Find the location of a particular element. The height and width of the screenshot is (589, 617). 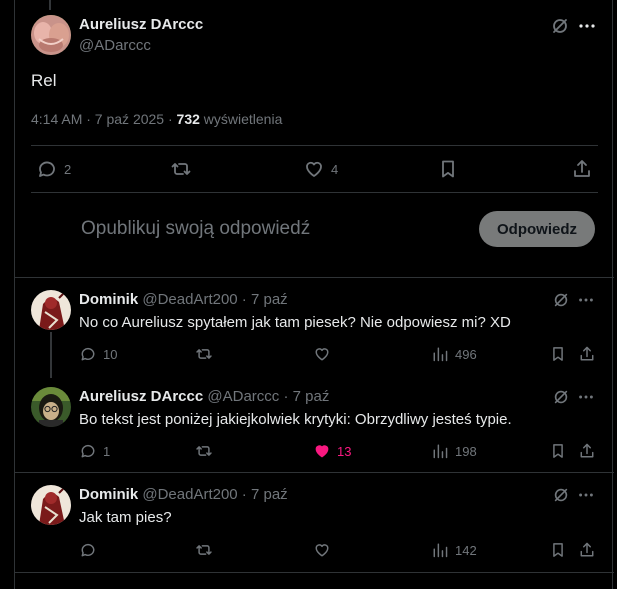

composer-avatar is located at coordinates (51, 35).